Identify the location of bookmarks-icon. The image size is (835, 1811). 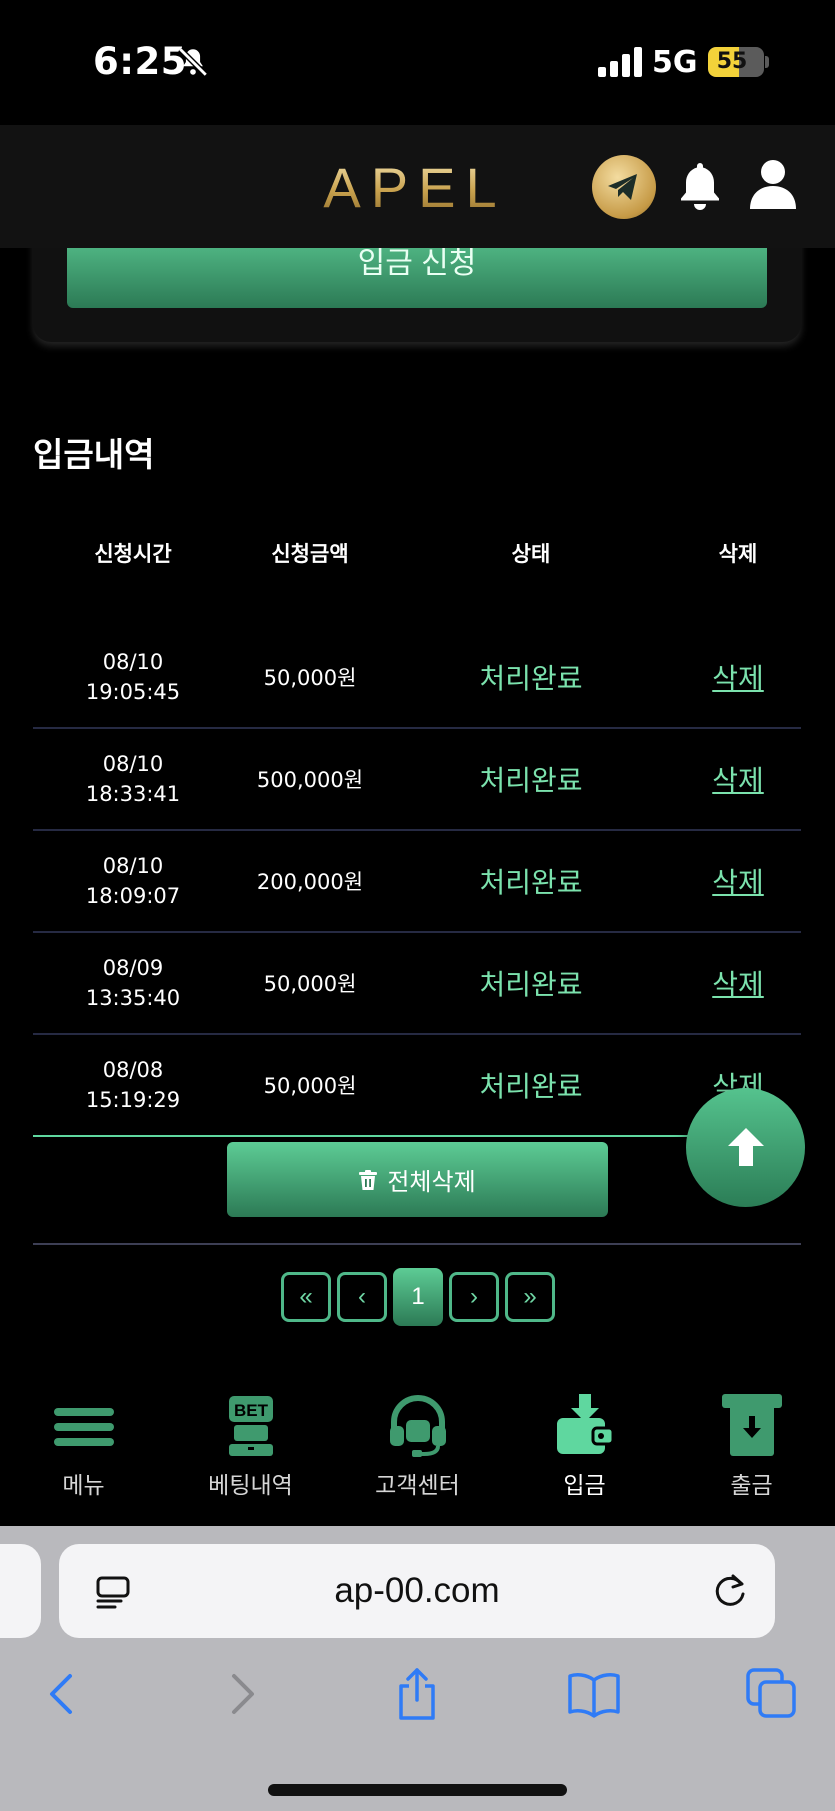
(594, 1694).